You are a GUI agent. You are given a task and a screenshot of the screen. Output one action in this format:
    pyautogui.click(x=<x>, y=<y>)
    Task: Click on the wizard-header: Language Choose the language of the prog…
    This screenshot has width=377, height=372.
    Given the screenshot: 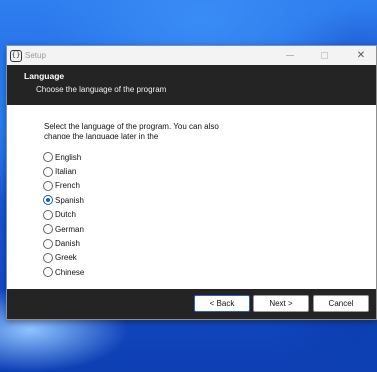 What is the action you would take?
    pyautogui.click(x=191, y=85)
    